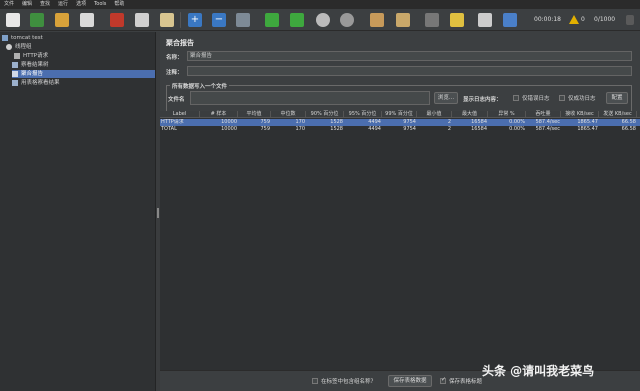 This screenshot has height=391, width=640. Describe the element at coordinates (169, 129) in the screenshot. I see `table-cell: TOTAL` at that location.